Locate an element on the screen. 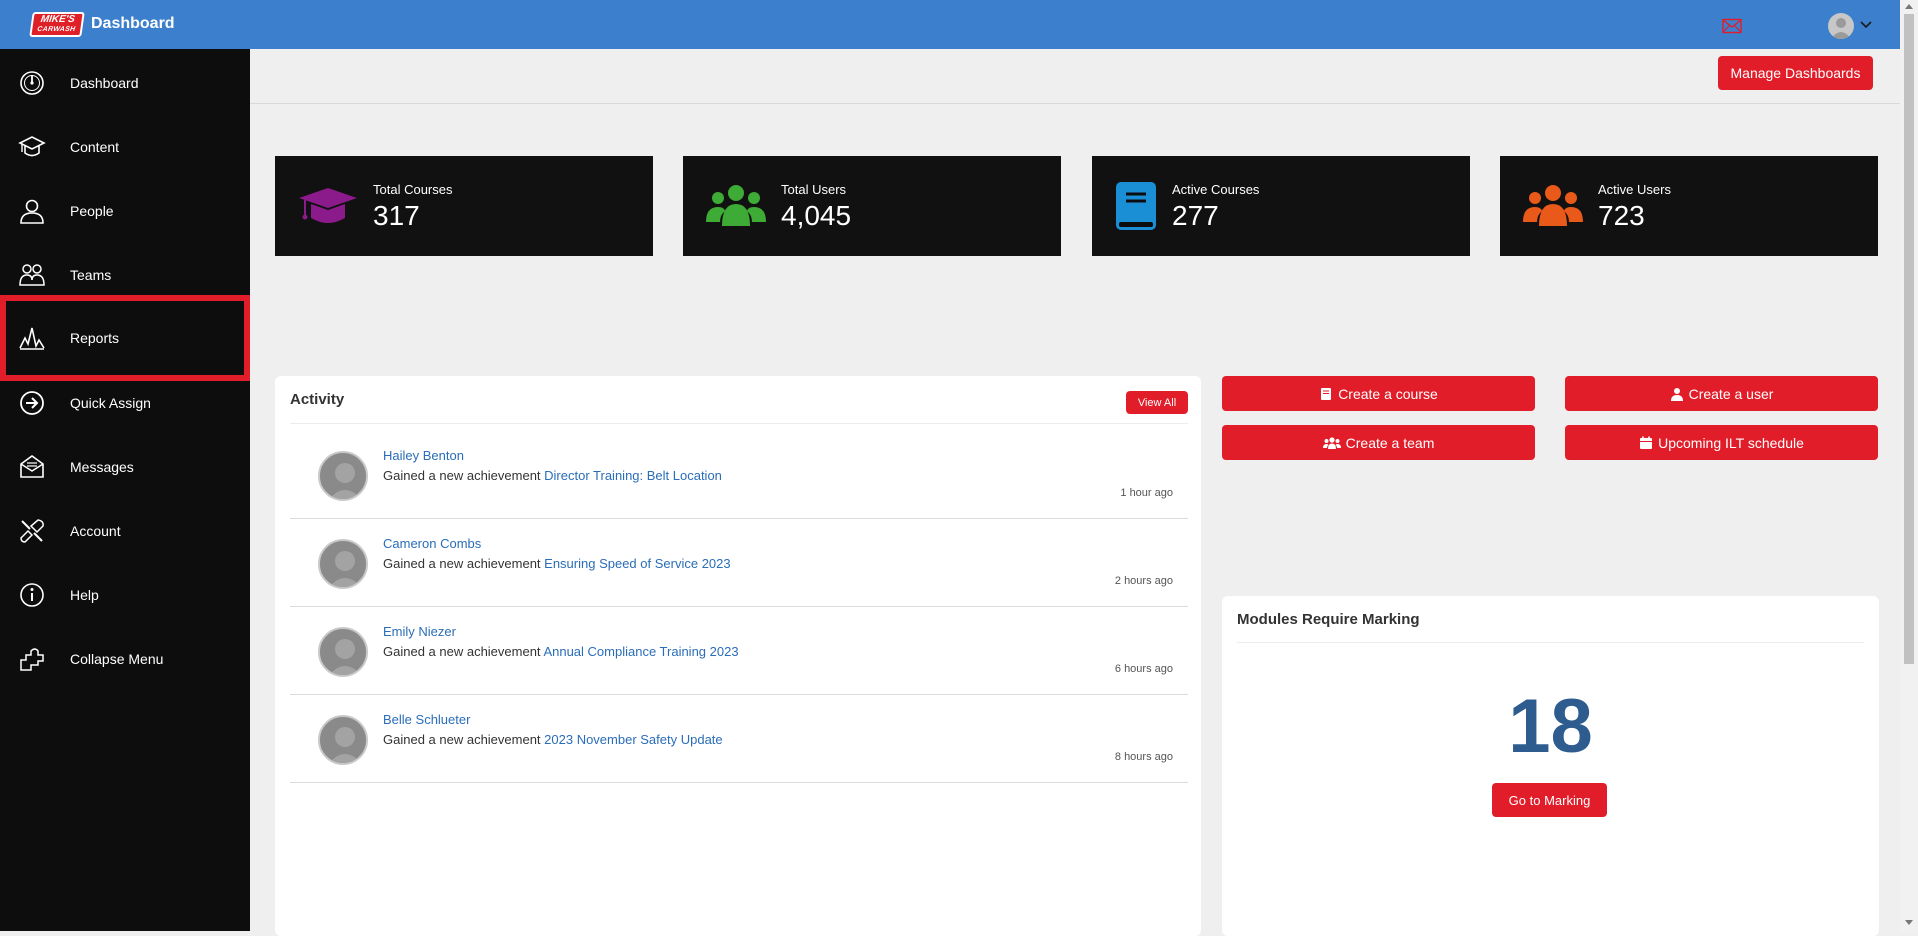  calendar-icon is located at coordinates (1646, 442).